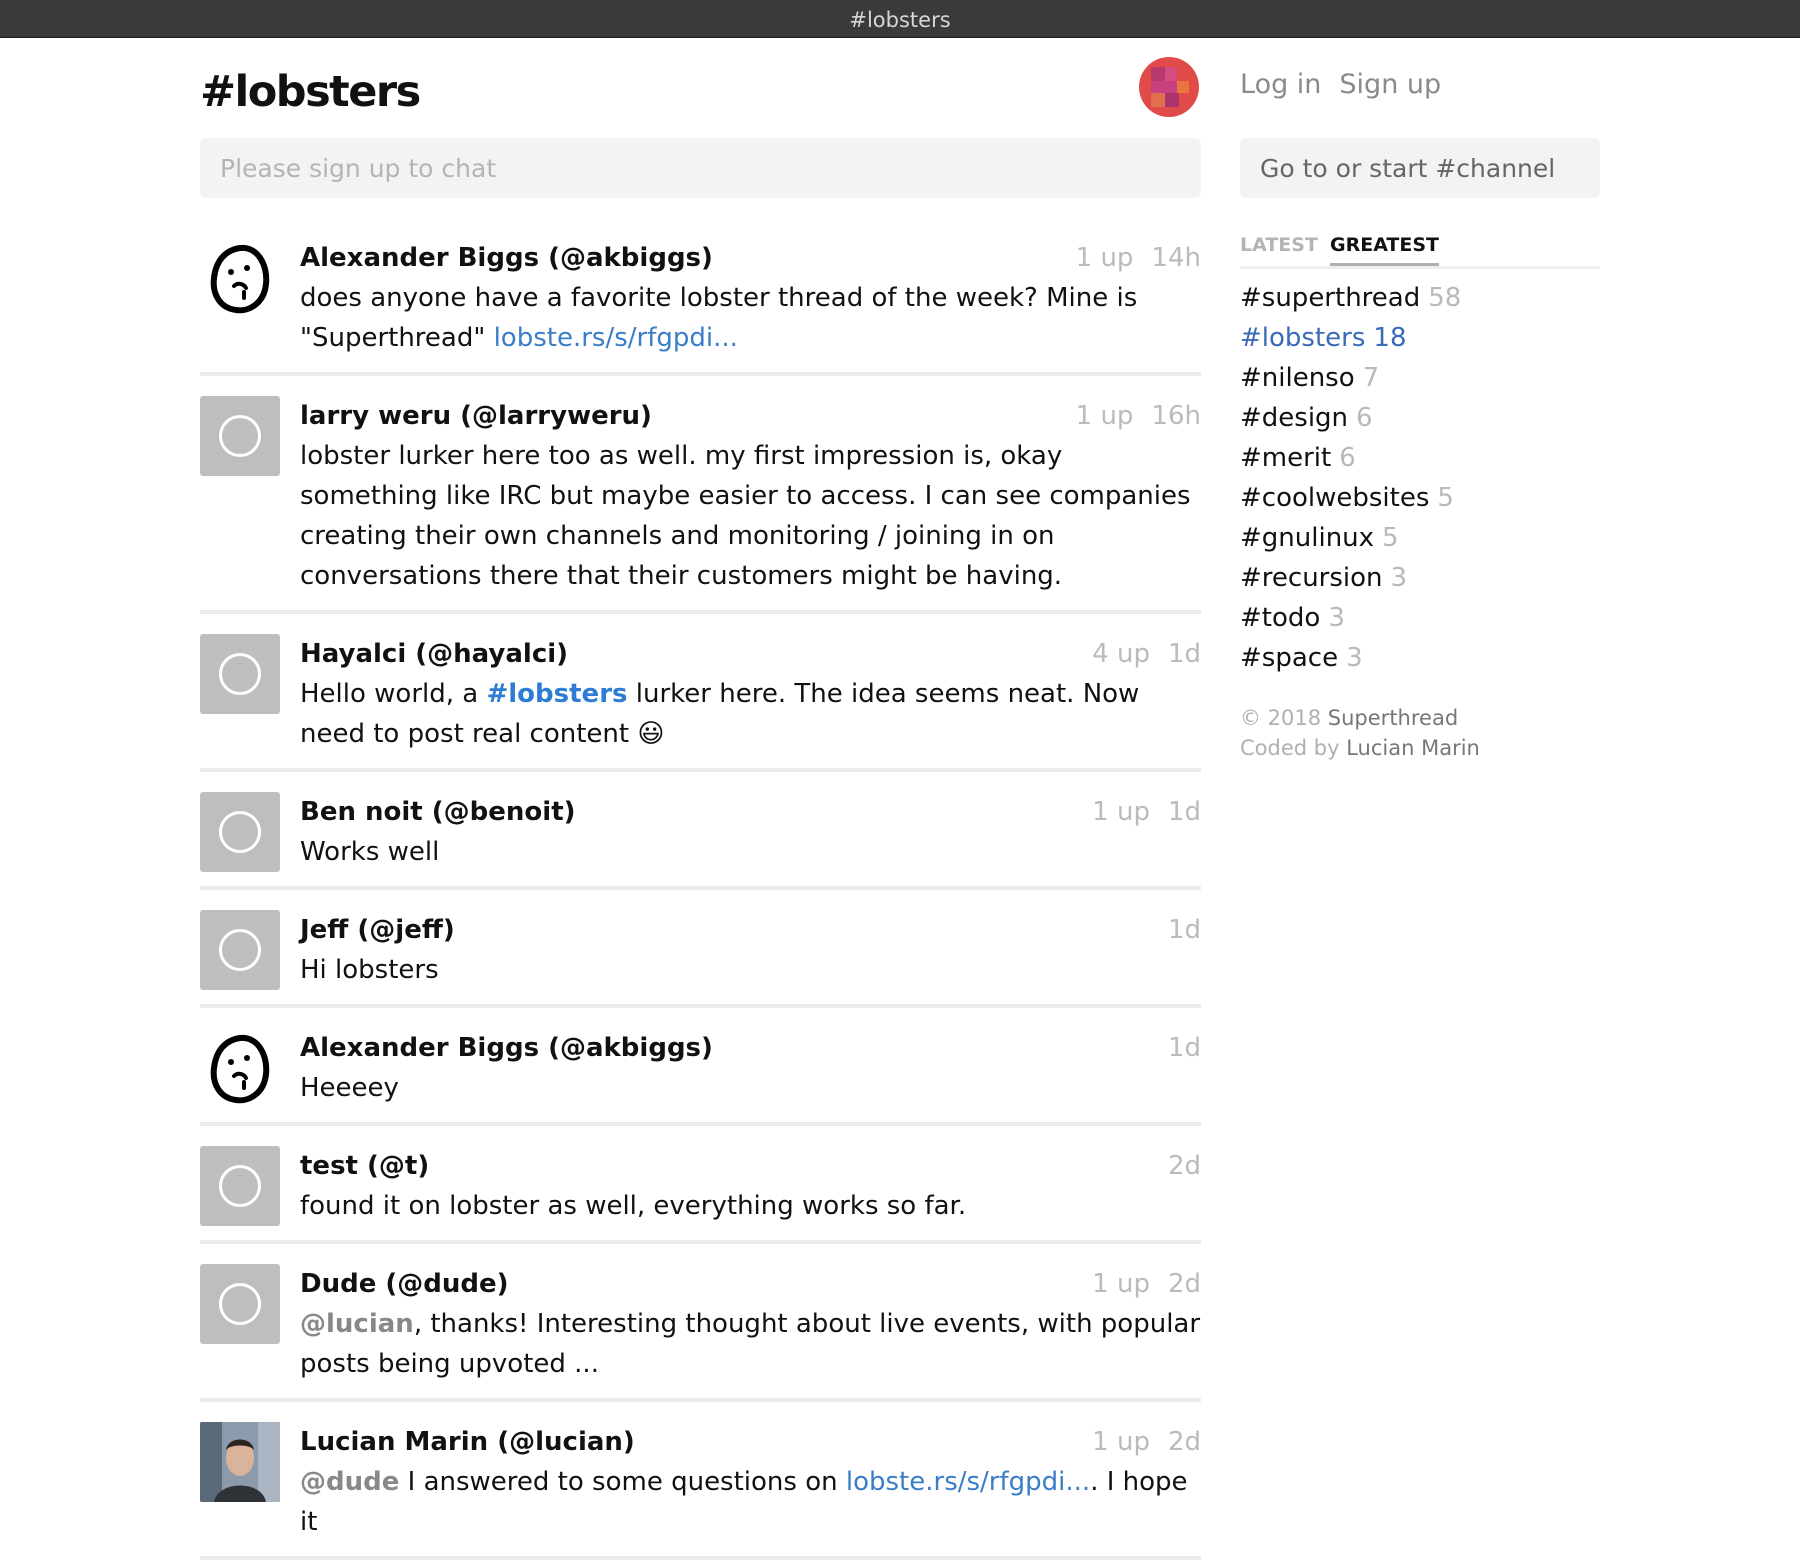  What do you see at coordinates (1280, 84) in the screenshot?
I see `login-link: Log in` at bounding box center [1280, 84].